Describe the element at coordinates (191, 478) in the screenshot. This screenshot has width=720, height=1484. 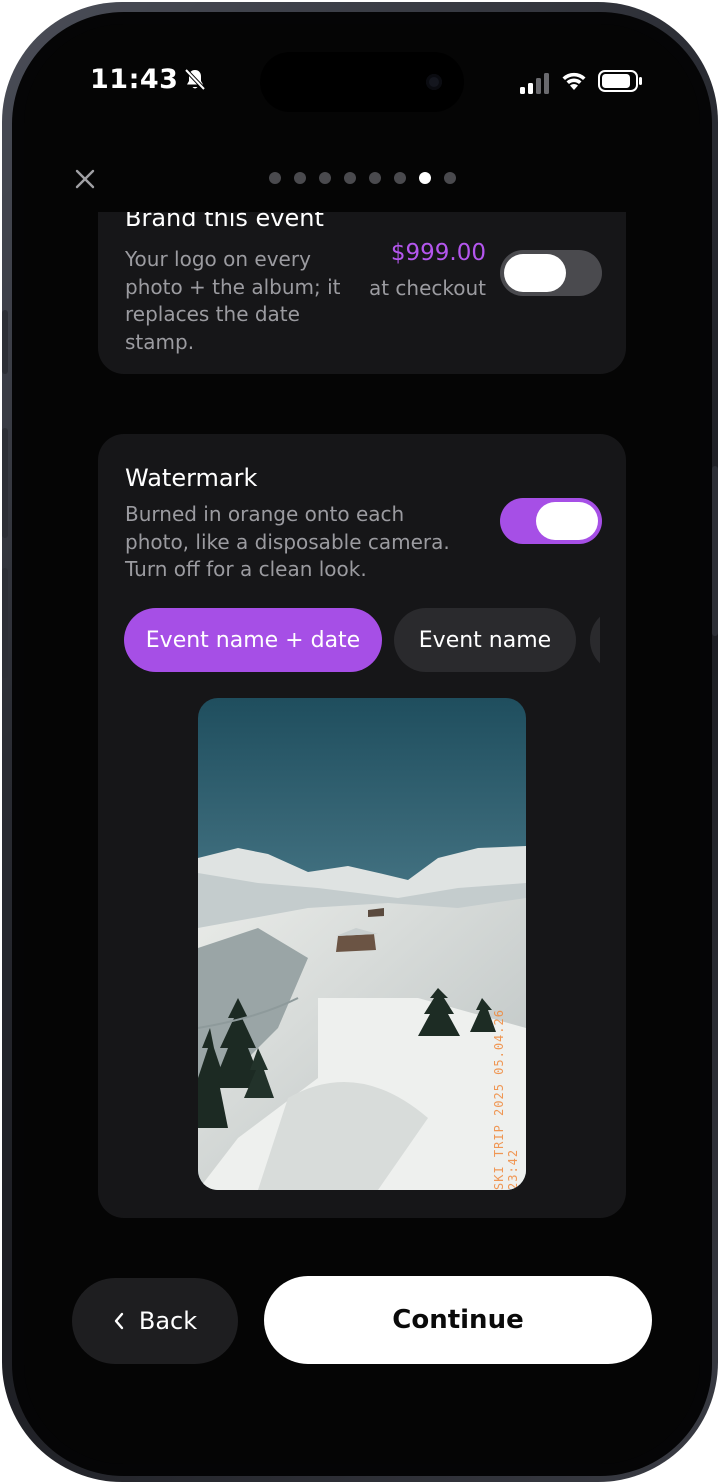
I see `watermark-card-title: Watermark` at that location.